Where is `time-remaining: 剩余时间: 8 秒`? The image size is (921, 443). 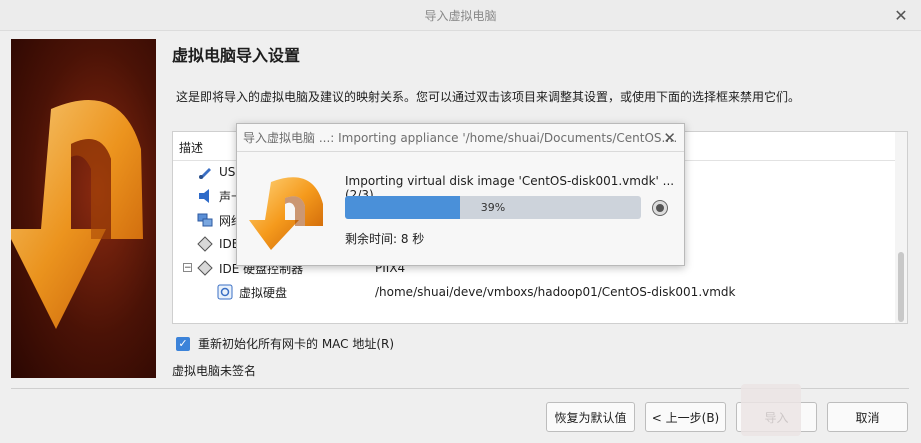 time-remaining: 剩余时间: 8 秒 is located at coordinates (385, 239).